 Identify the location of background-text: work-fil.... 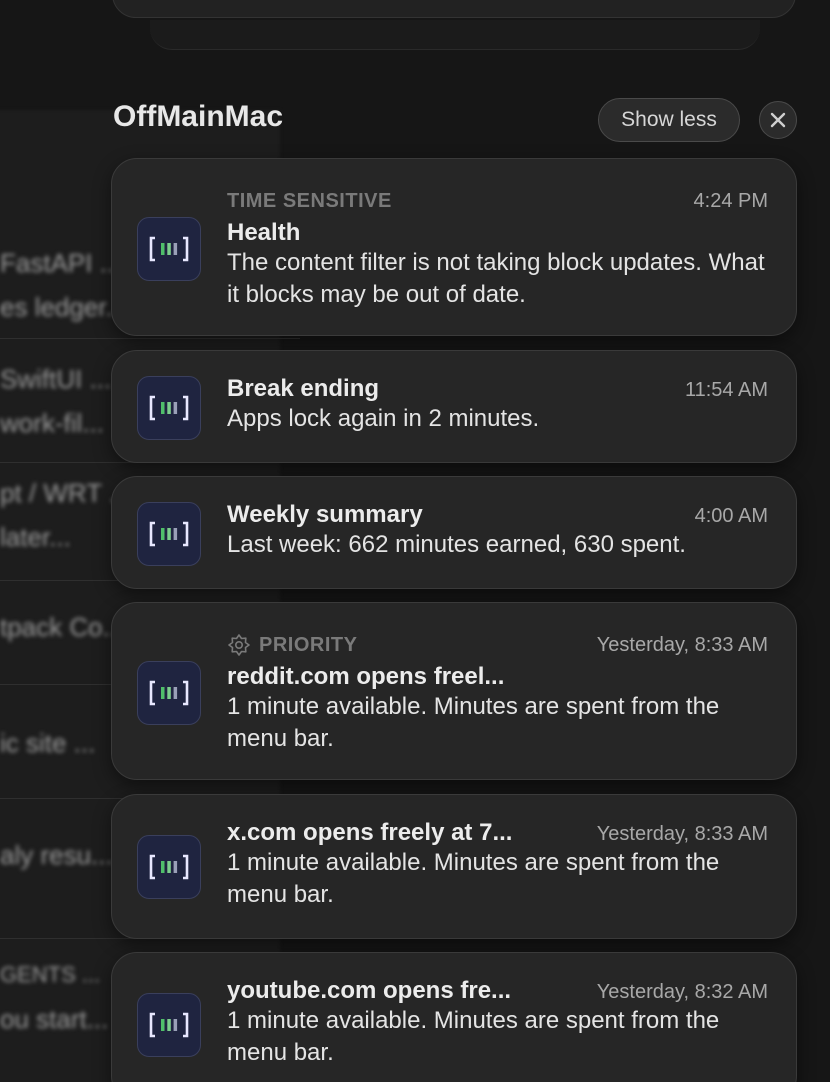
(52, 423).